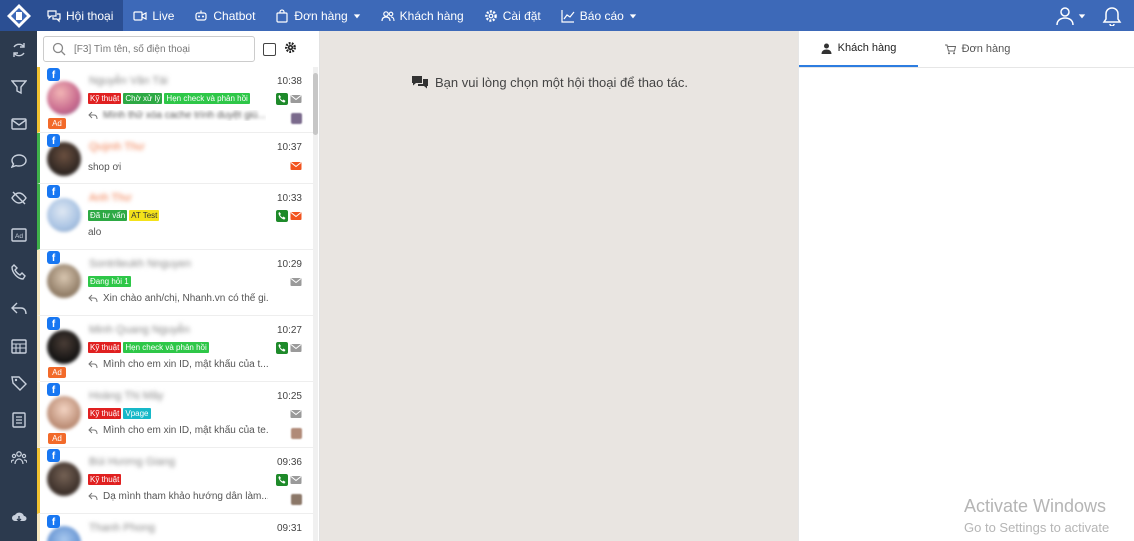 The width and height of the screenshot is (1134, 541). What do you see at coordinates (80, 15) in the screenshot?
I see `nav-item-0: Hội thoại` at bounding box center [80, 15].